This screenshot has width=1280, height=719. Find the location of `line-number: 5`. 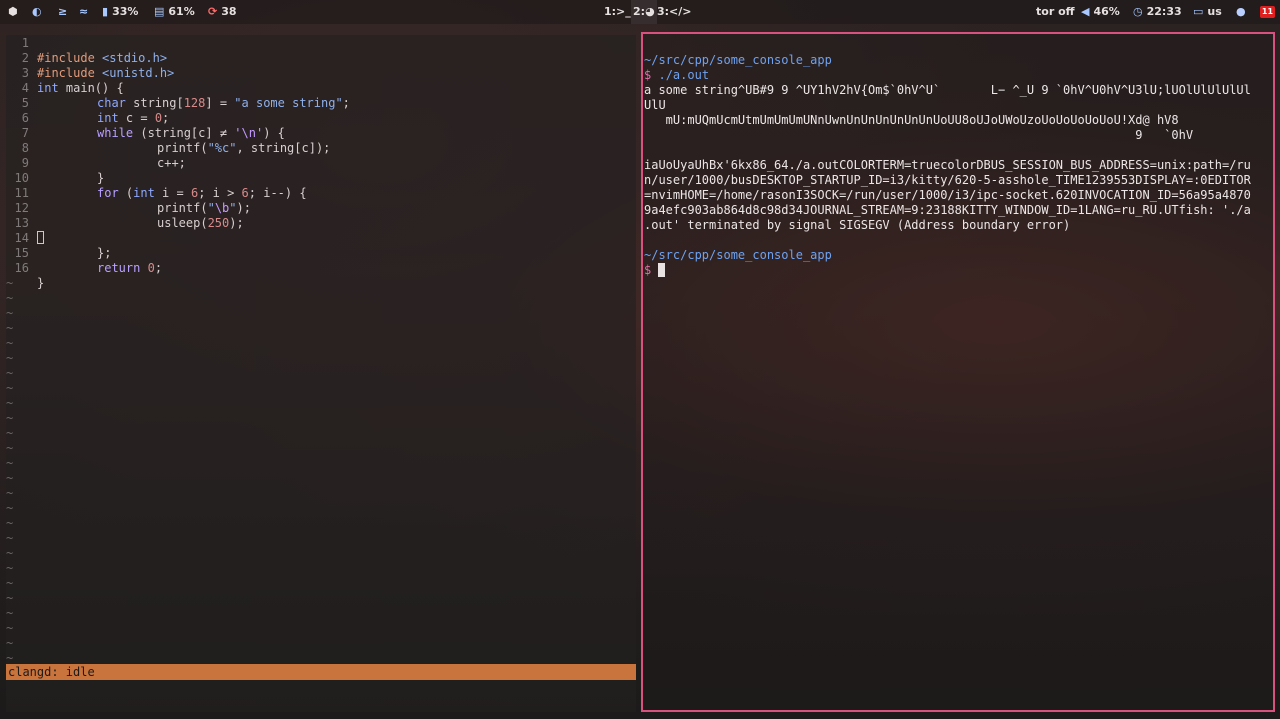

line-number: 5 is located at coordinates (25, 103).